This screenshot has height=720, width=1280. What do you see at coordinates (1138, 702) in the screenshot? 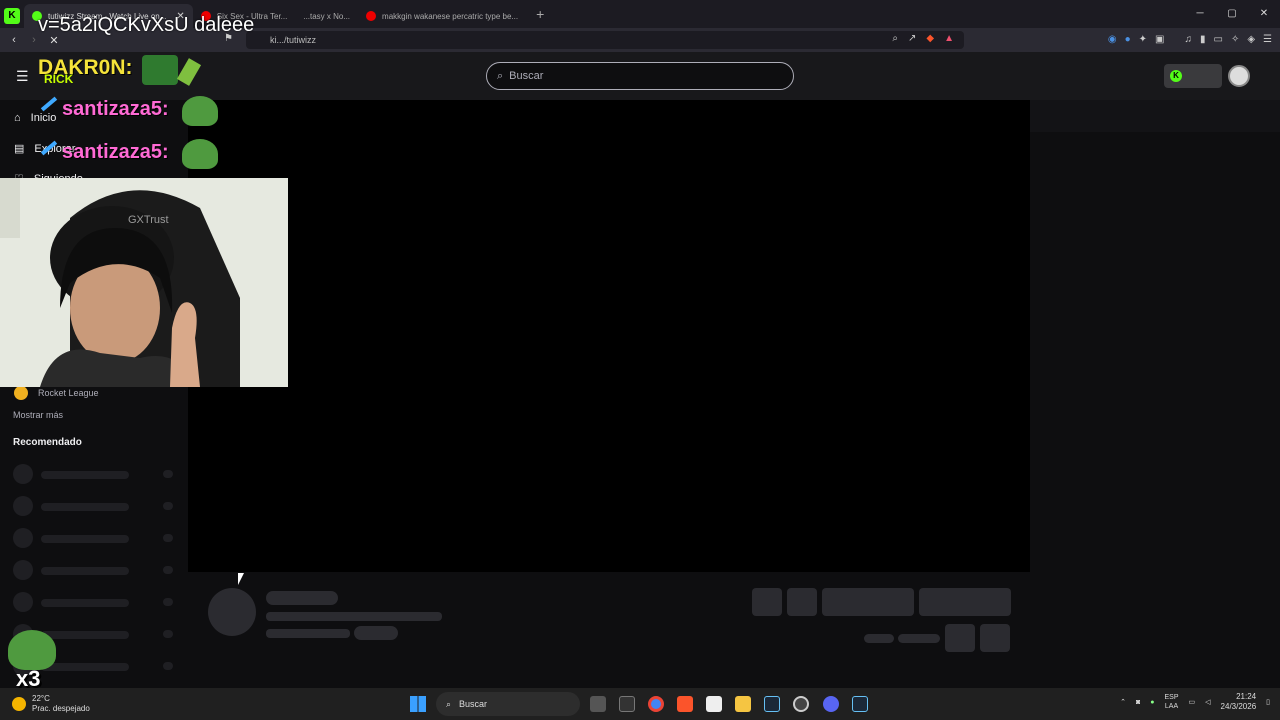
I see `discord-tray-icon: ◙` at bounding box center [1138, 702].